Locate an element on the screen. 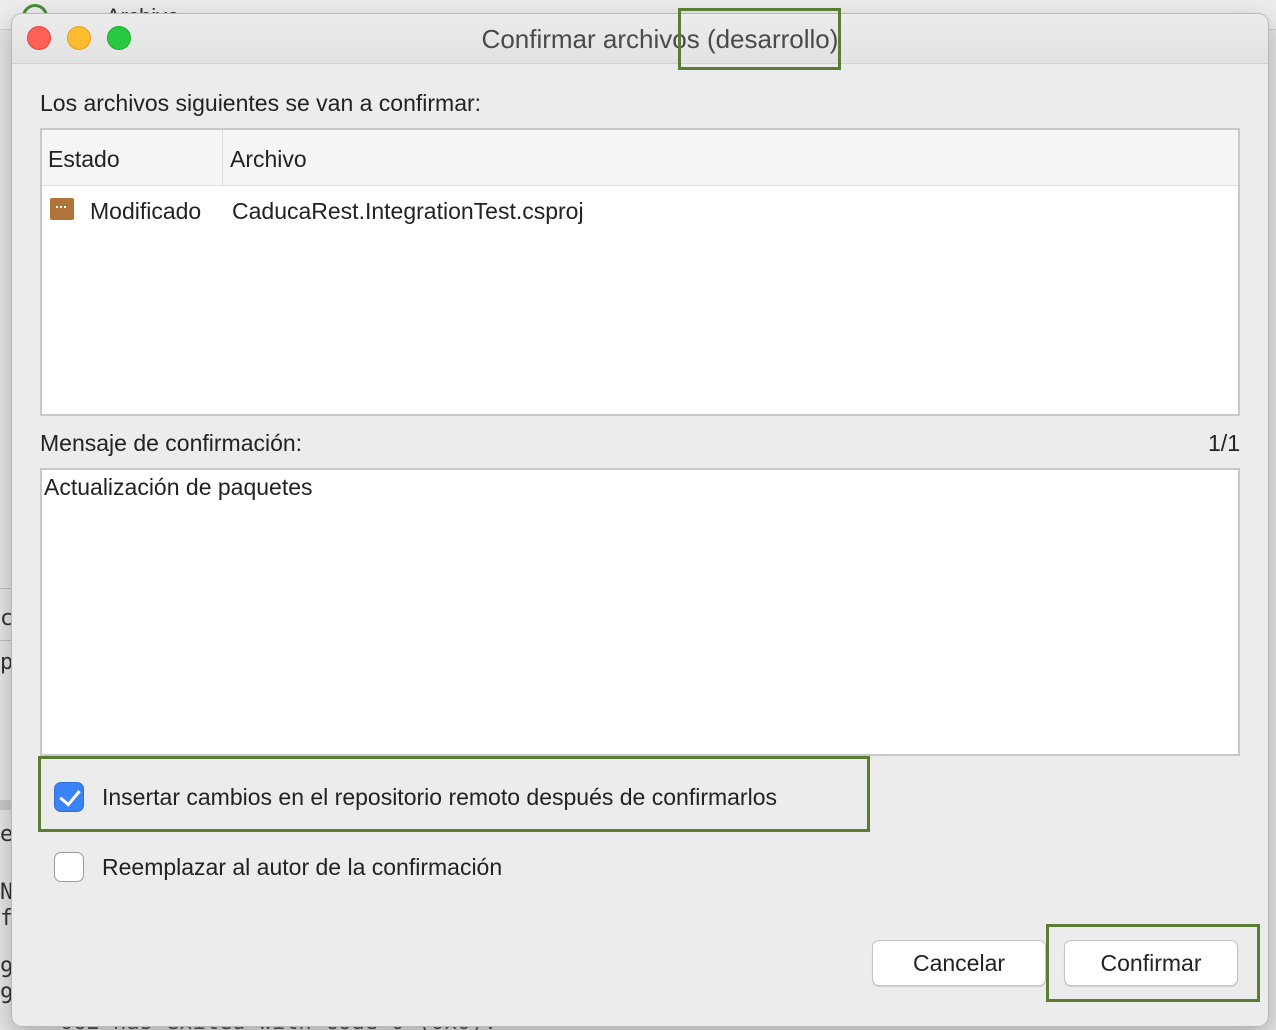 The height and width of the screenshot is (1030, 1276). column-separator is located at coordinates (222, 158).